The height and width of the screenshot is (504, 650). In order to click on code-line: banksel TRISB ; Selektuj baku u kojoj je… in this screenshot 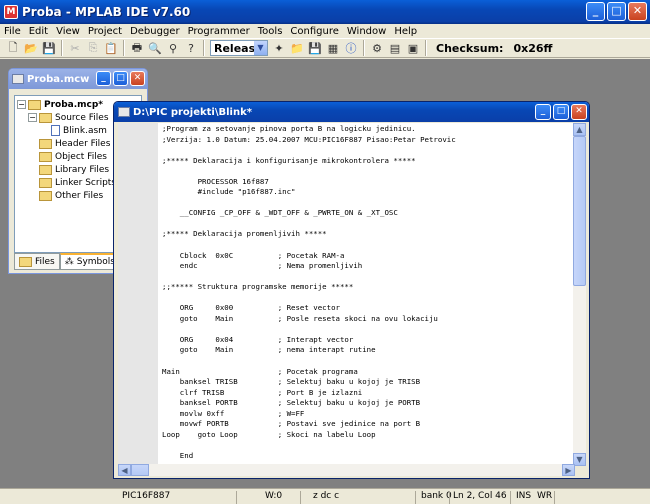, I will do `click(309, 382)`.